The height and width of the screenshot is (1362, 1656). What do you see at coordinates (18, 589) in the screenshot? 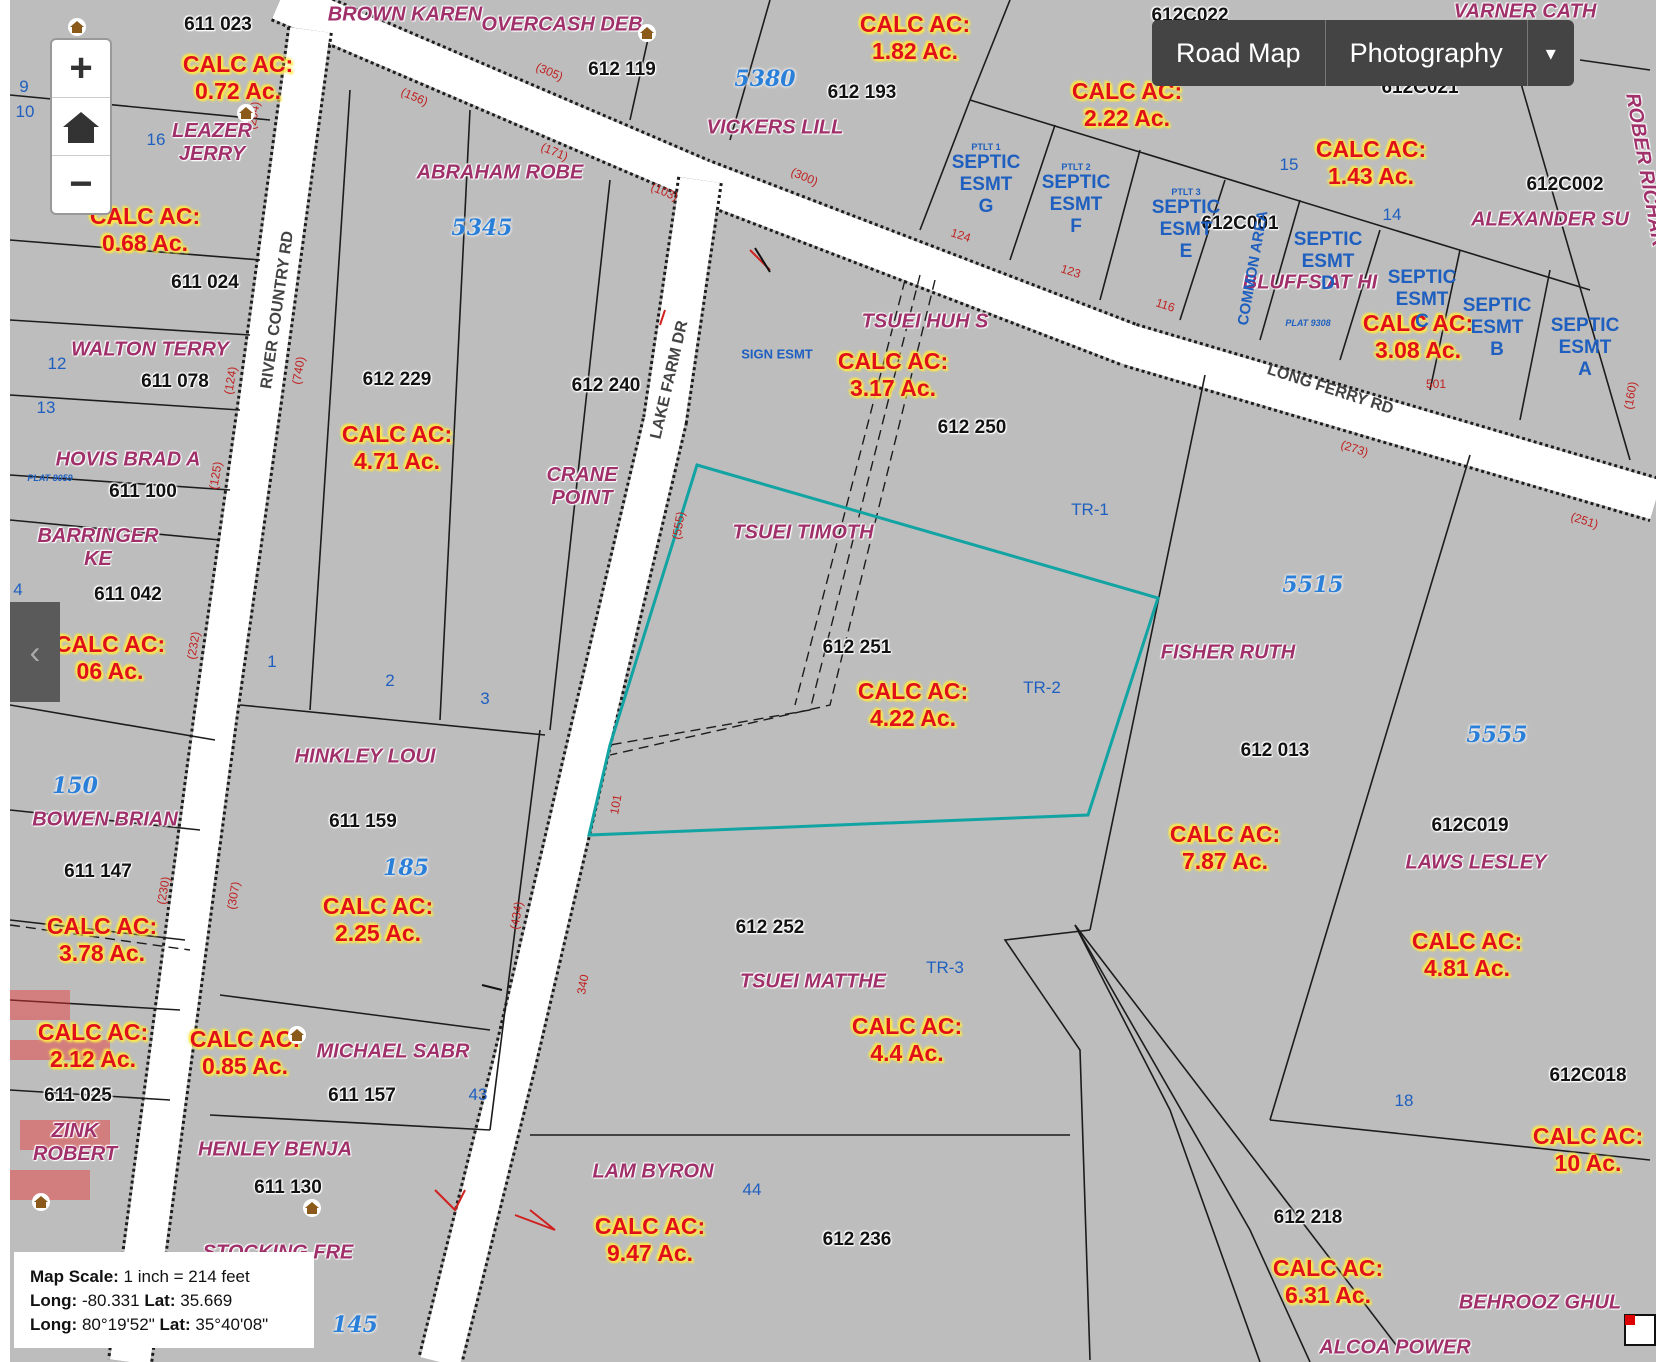
I see `lot-number: 4` at bounding box center [18, 589].